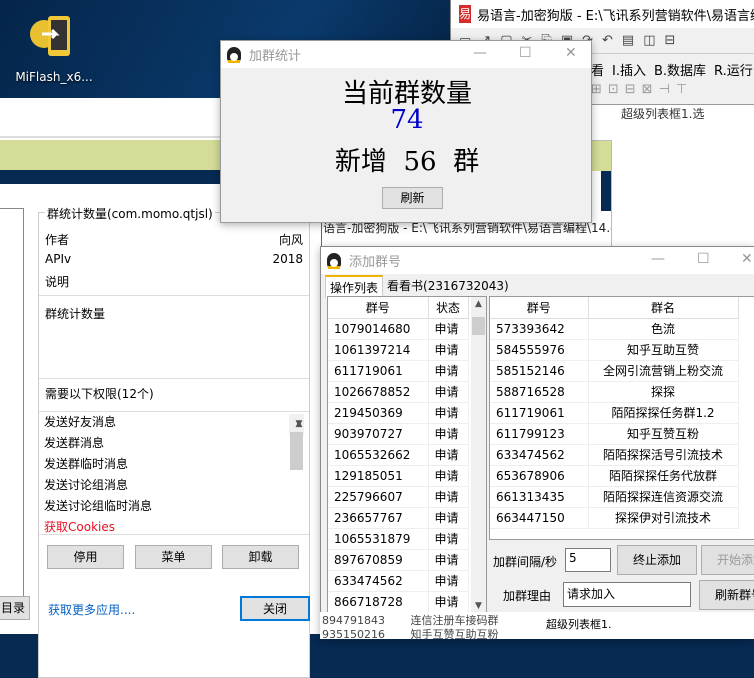 This screenshot has width=754, height=678. What do you see at coordinates (99, 394) in the screenshot?
I see `perm-header: 需要以下权限(12个)` at bounding box center [99, 394].